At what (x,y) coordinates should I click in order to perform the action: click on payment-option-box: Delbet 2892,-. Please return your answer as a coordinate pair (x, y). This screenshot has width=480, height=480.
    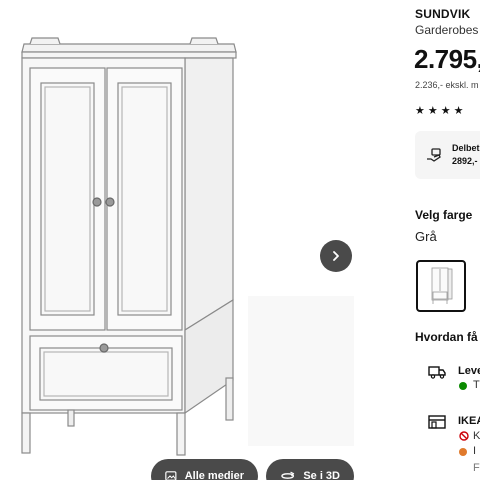
    Looking at the image, I should click on (447, 155).